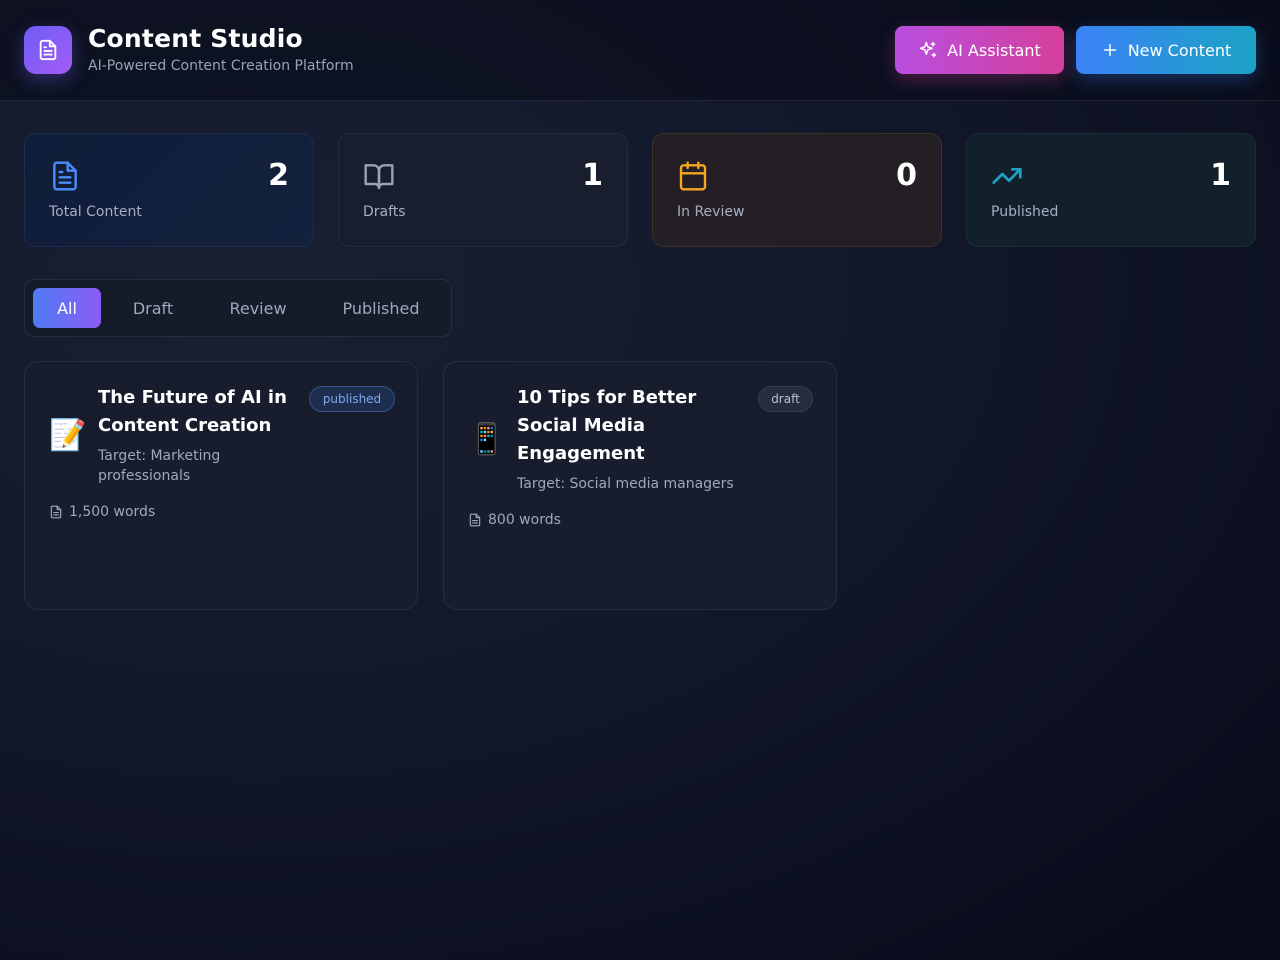 This screenshot has width=1280, height=960. I want to click on trending-up-icon, so click(1007, 176).